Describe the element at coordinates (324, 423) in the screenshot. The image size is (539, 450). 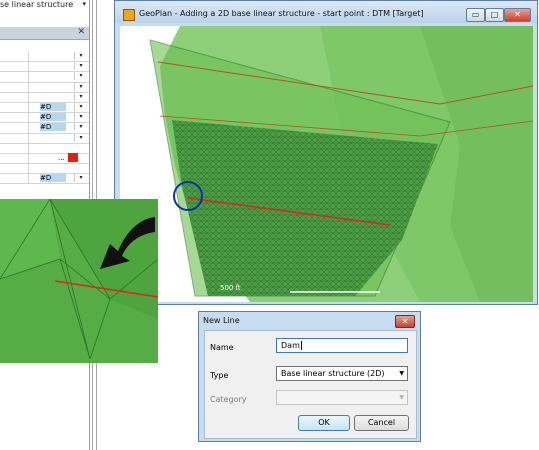
I see `ok-button: OK` at that location.